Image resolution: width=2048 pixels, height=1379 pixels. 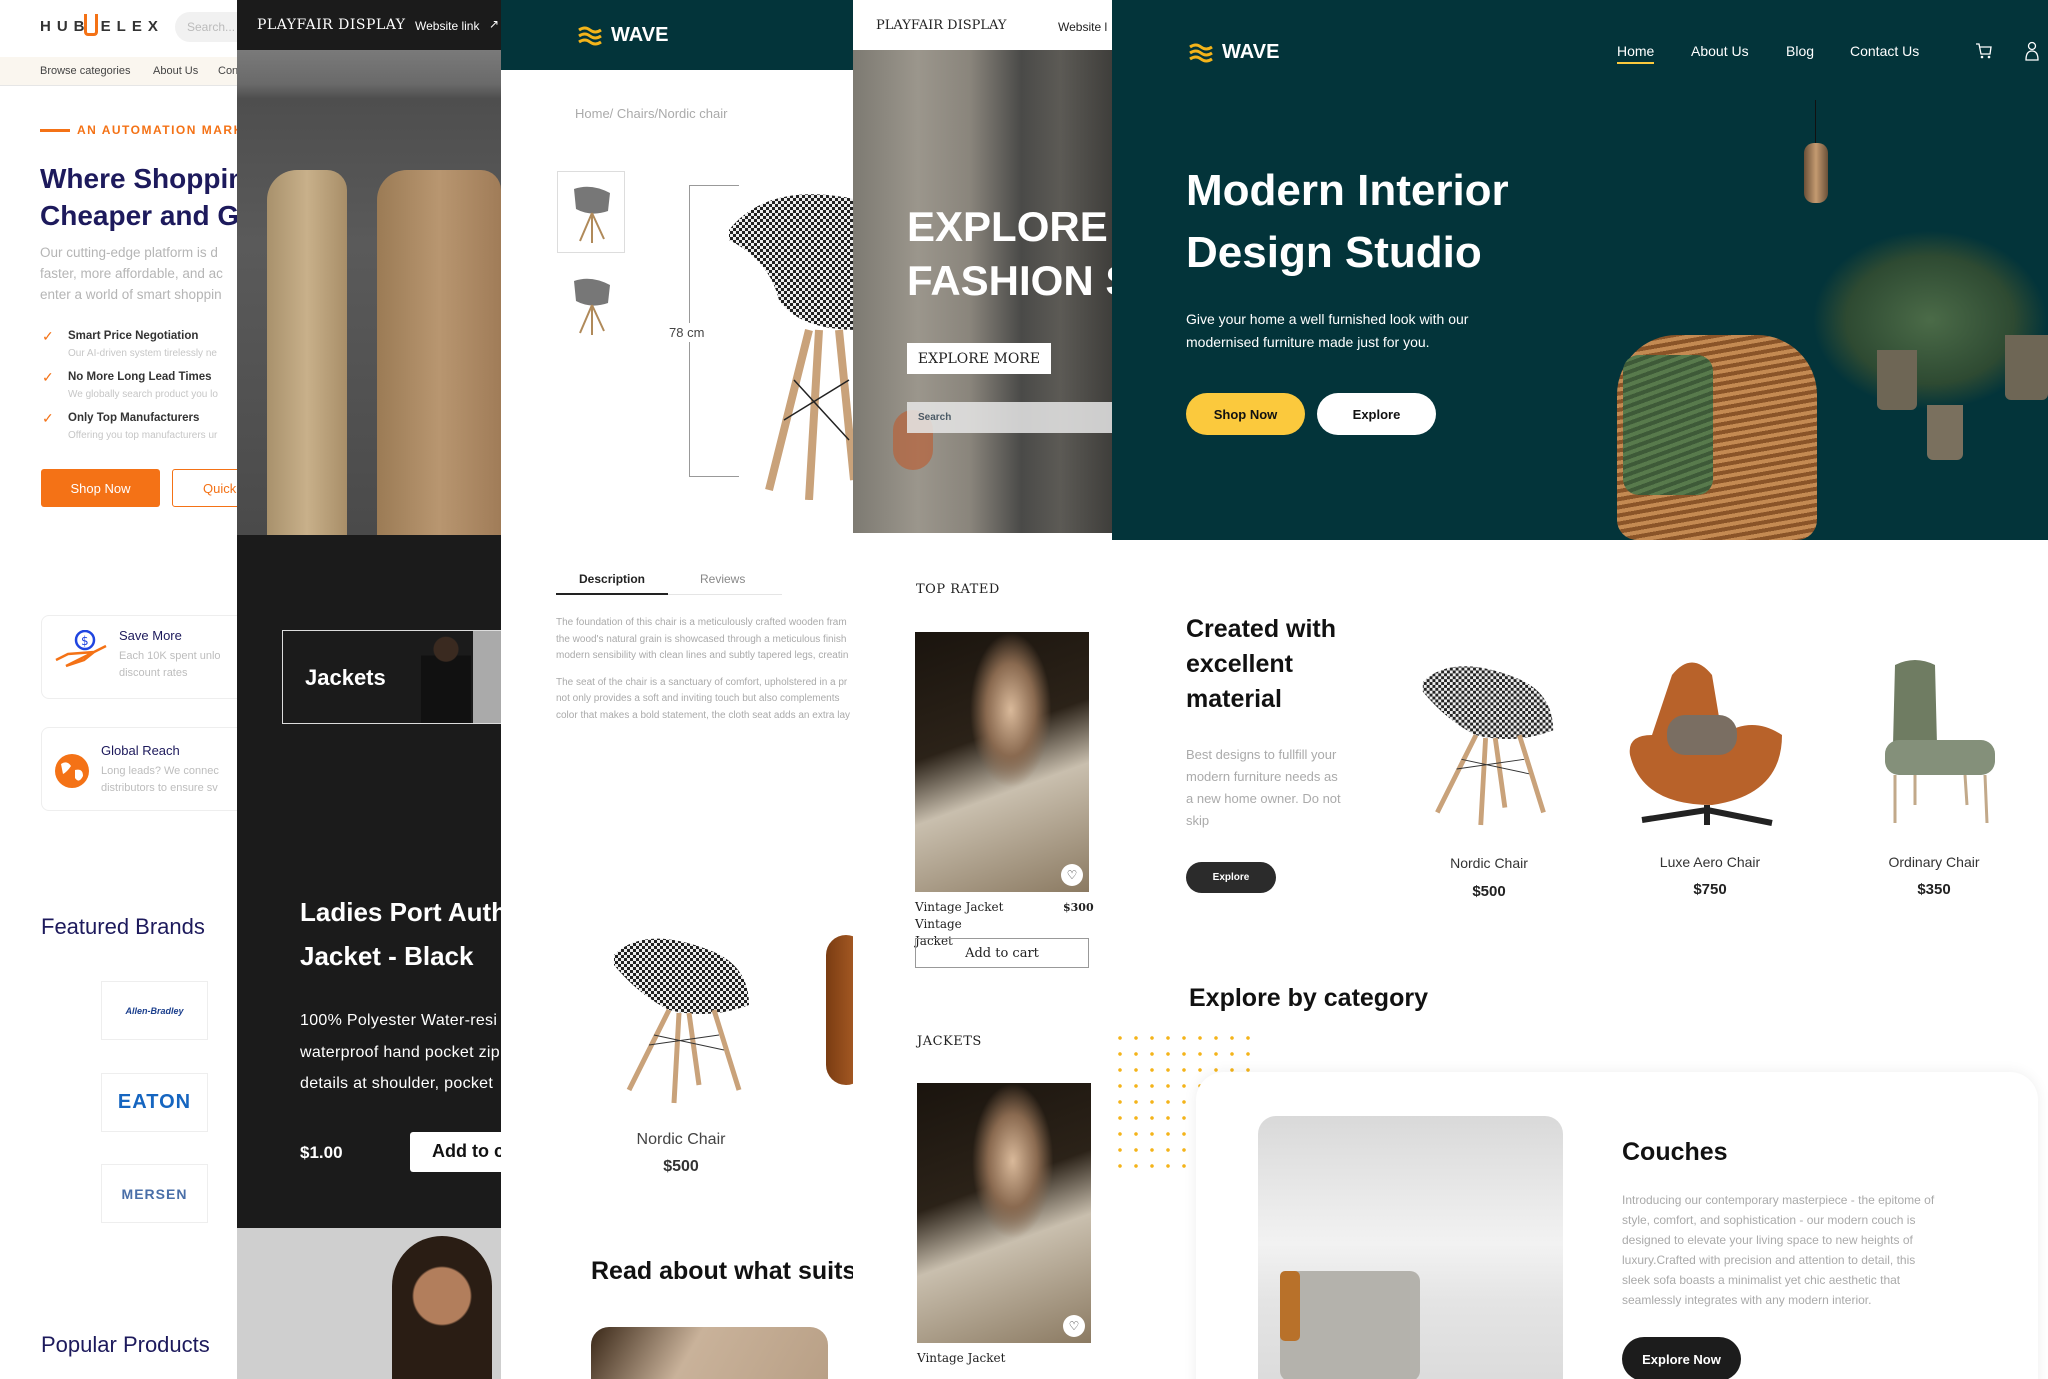 What do you see at coordinates (455, 1152) in the screenshot?
I see `add-to-cart-button: Add to c` at bounding box center [455, 1152].